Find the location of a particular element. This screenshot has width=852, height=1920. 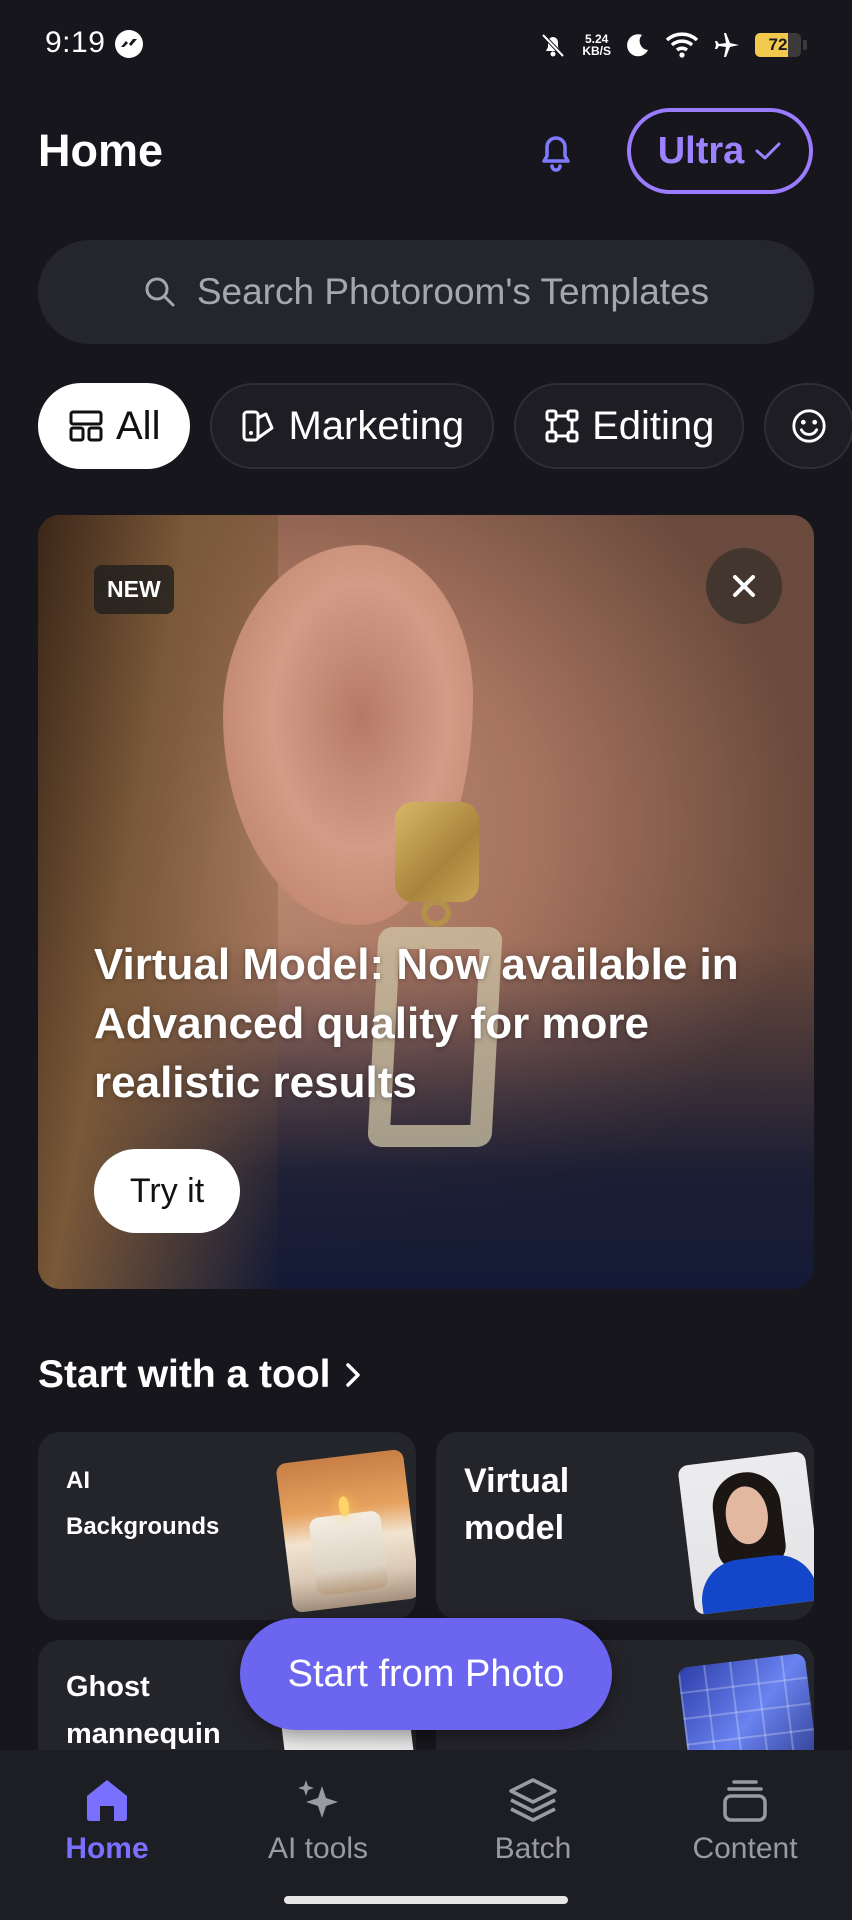

smiley-icon is located at coordinates (809, 426).